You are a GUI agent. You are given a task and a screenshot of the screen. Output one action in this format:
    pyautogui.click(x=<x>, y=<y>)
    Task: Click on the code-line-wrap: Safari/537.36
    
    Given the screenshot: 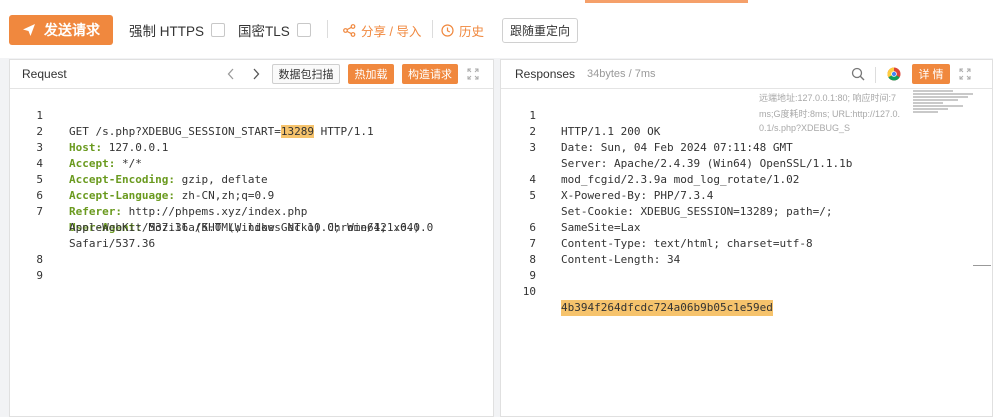 What is the action you would take?
    pyautogui.click(x=251, y=235)
    